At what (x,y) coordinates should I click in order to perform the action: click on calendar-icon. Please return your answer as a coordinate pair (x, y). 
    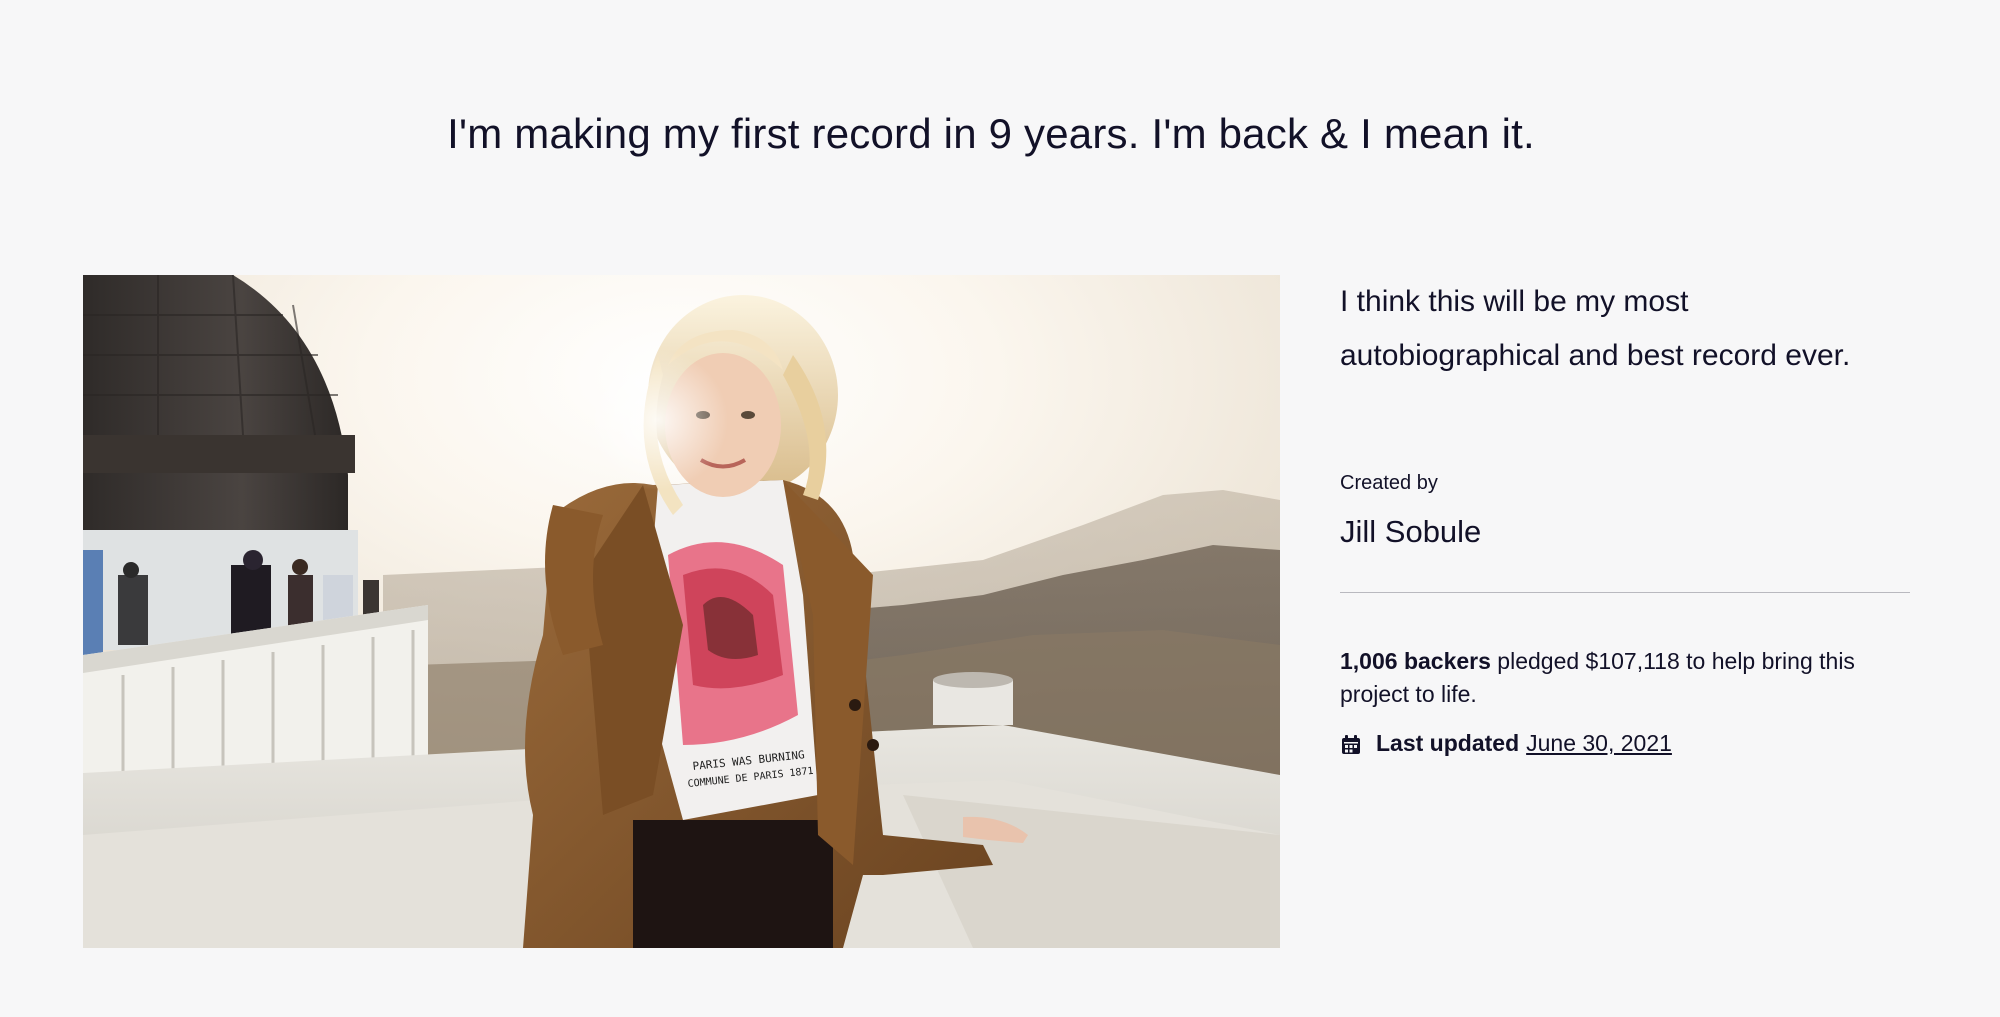
    Looking at the image, I should click on (1351, 743).